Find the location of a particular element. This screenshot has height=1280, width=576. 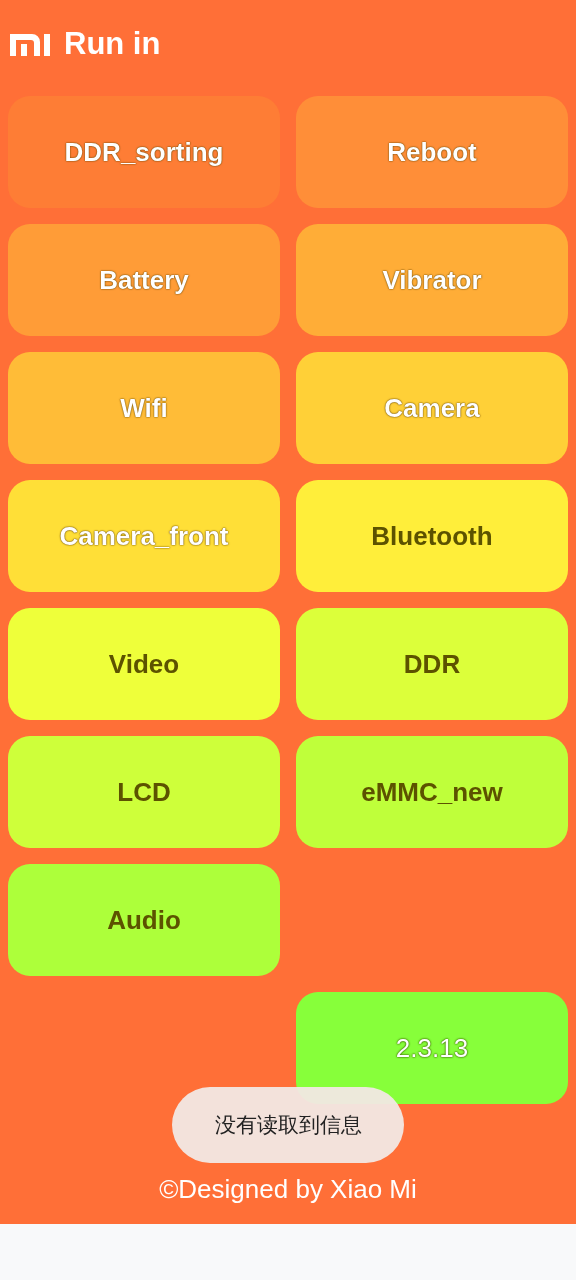

test-button: LCD is located at coordinates (144, 792).